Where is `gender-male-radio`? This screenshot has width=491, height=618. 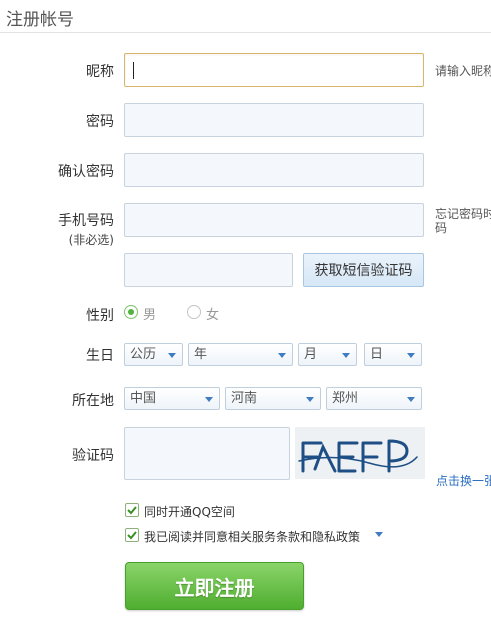 gender-male-radio is located at coordinates (131, 312).